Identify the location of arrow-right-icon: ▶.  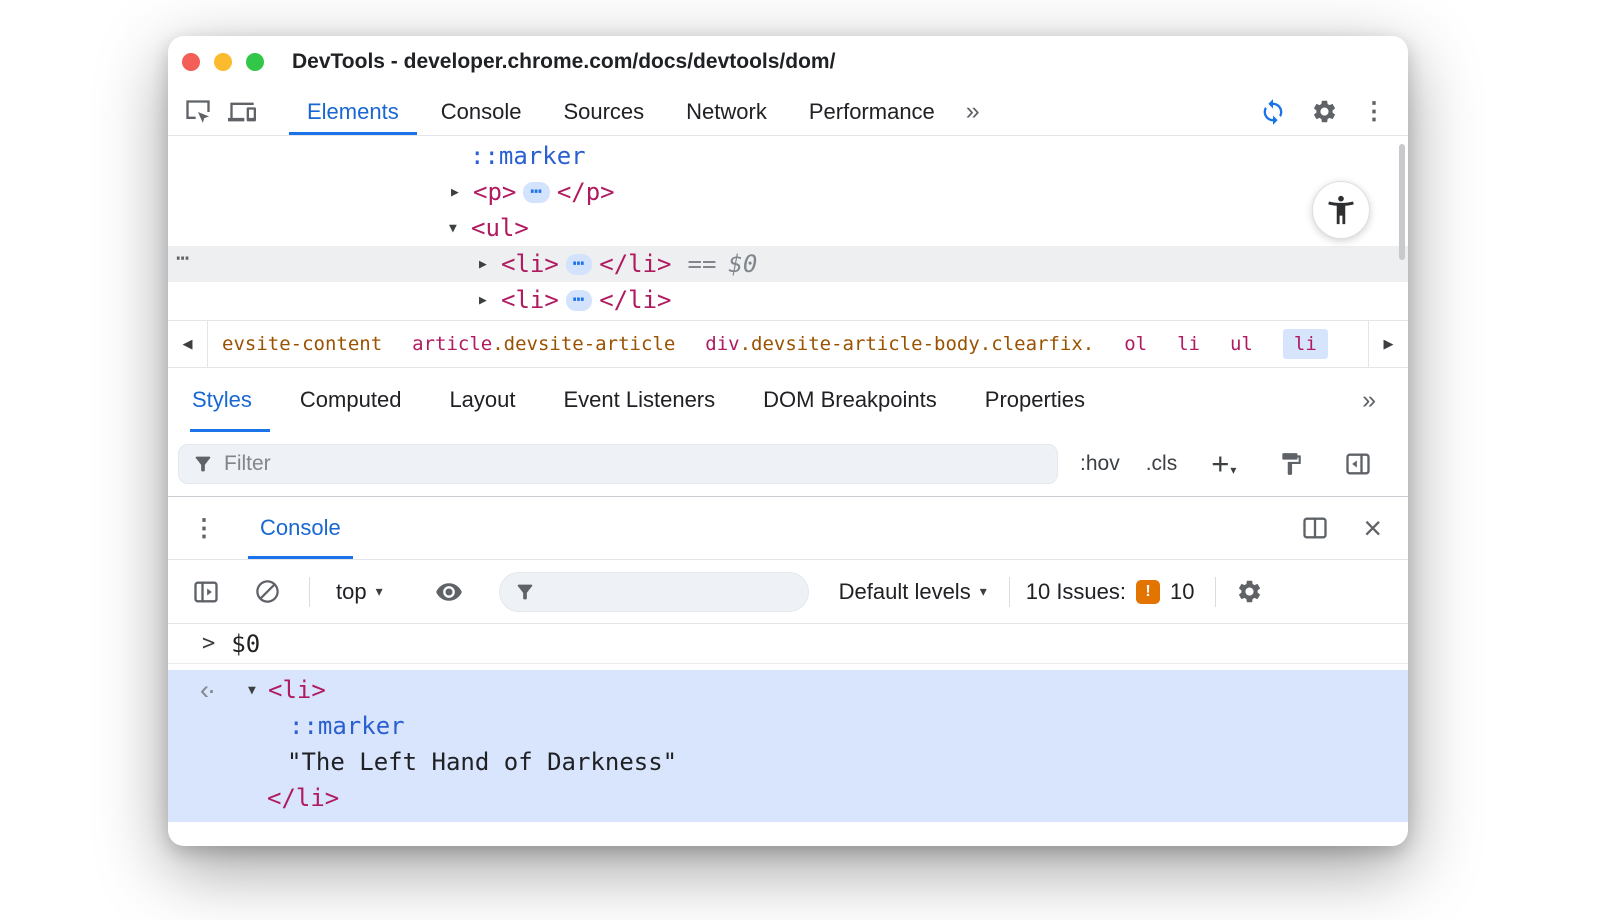
(1388, 343).